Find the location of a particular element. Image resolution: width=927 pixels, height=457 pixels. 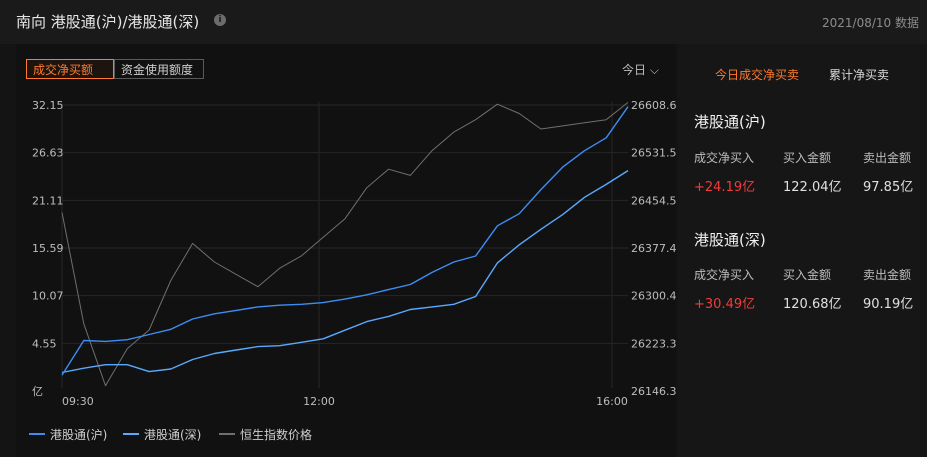

tab-quota-usage: 资金使用额度 is located at coordinates (159, 69).